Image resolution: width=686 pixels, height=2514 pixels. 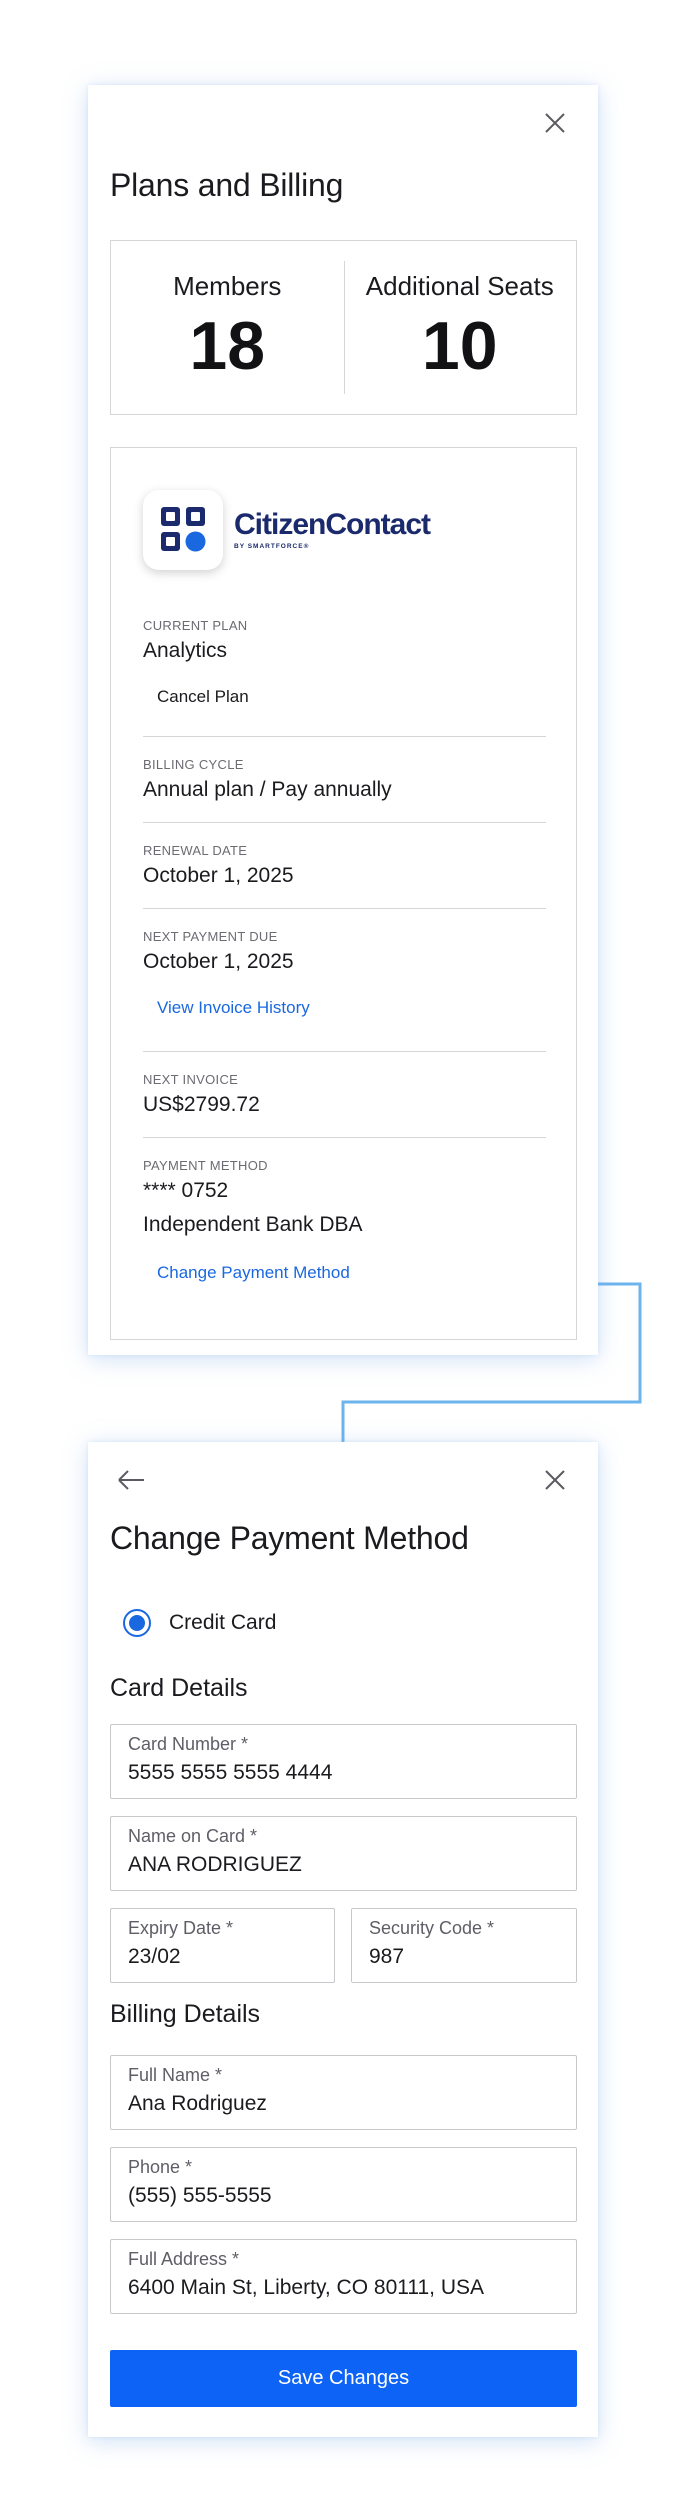 I want to click on full-name-value: Ana Rodriguez, so click(x=197, y=2103).